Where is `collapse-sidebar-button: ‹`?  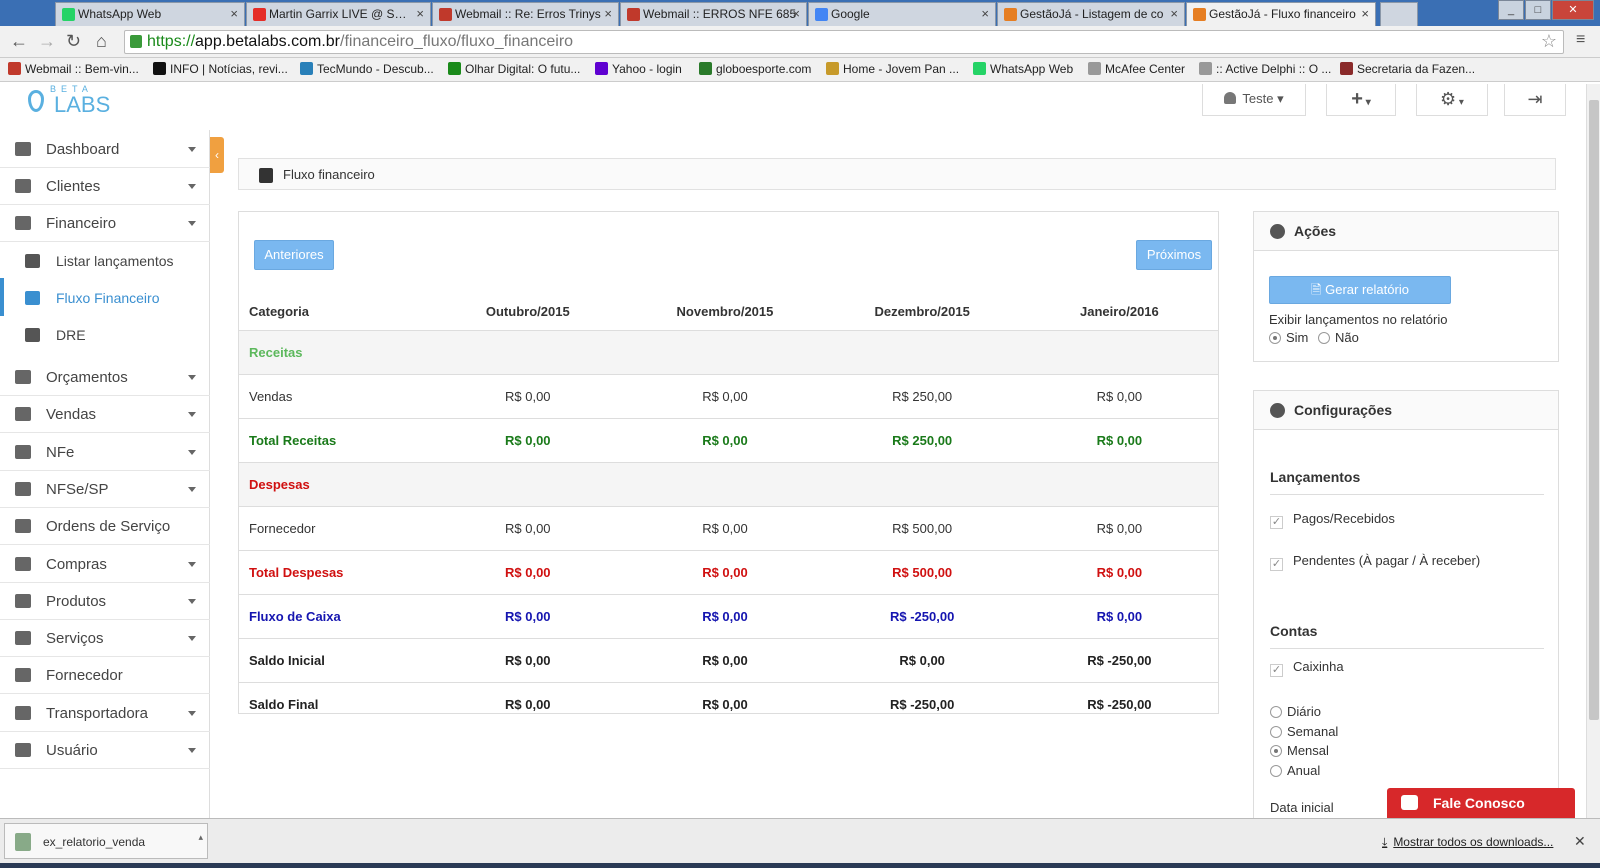 collapse-sidebar-button: ‹ is located at coordinates (217, 155).